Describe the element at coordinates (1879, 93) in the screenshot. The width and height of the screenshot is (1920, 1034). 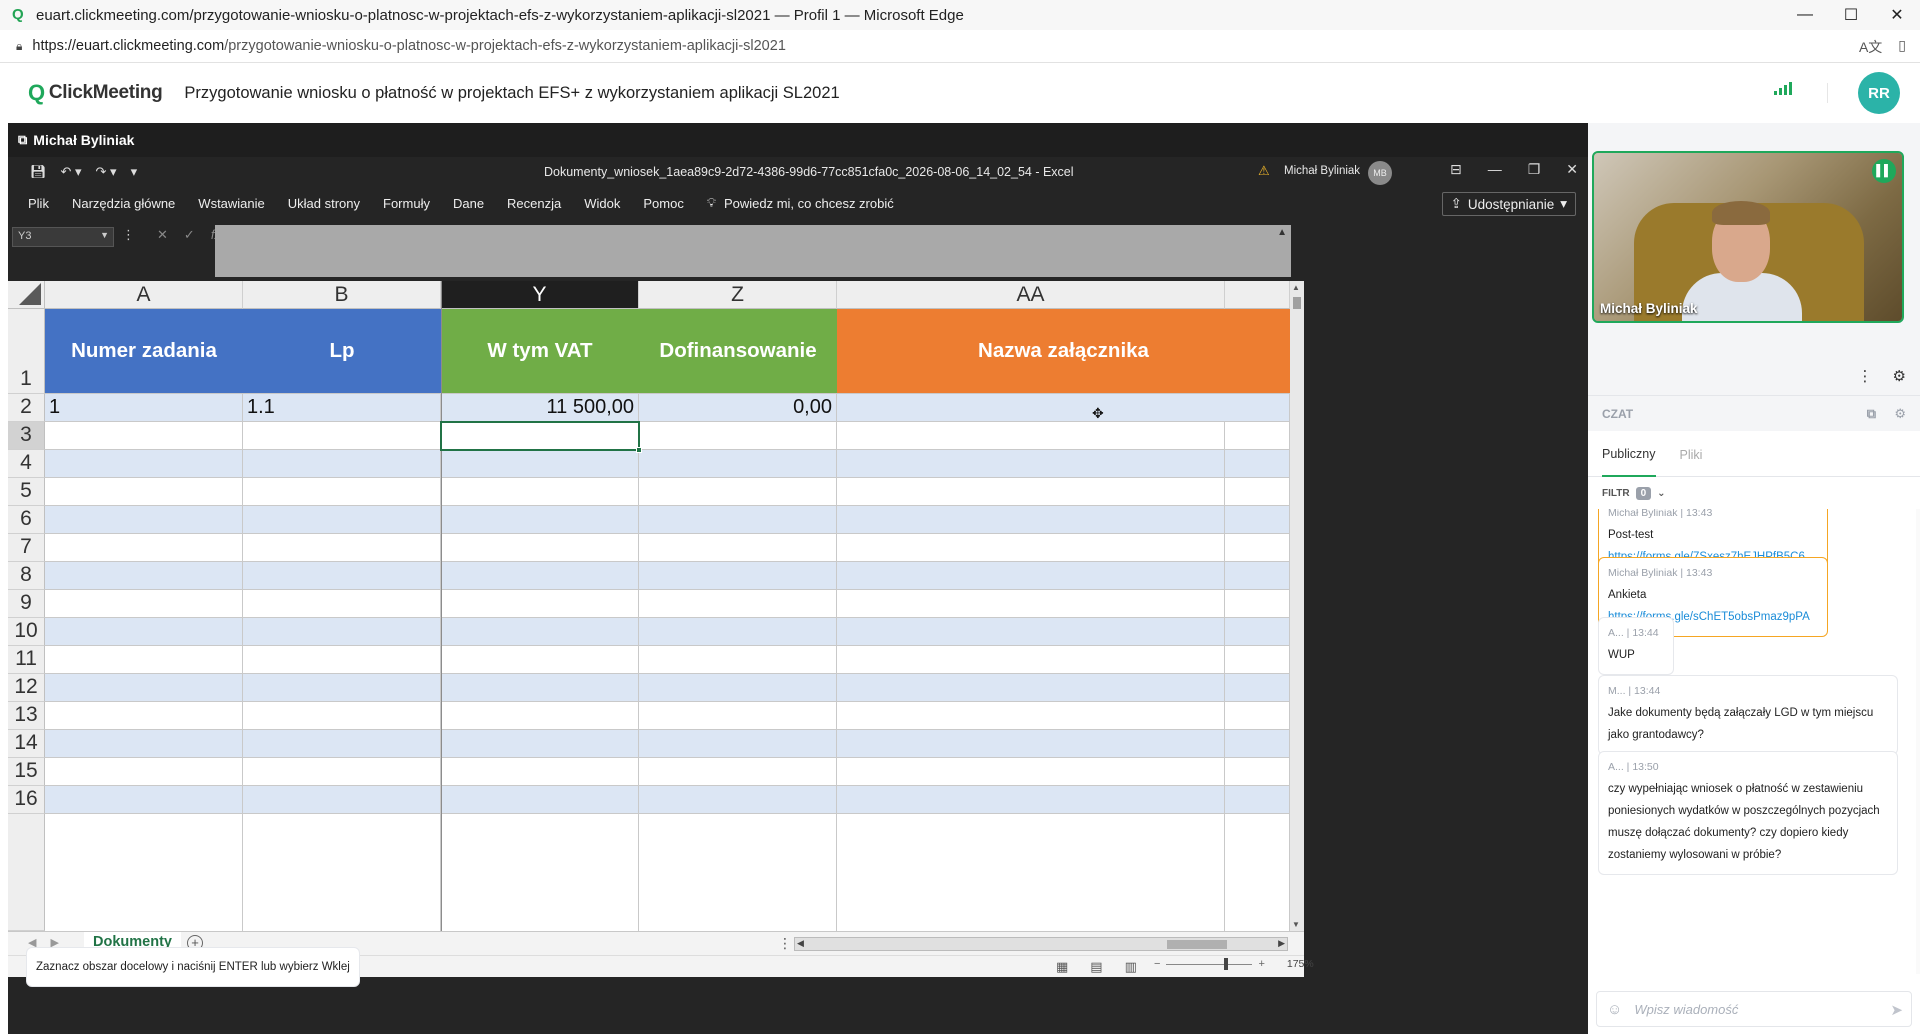
I see `user-avatar: RR` at that location.